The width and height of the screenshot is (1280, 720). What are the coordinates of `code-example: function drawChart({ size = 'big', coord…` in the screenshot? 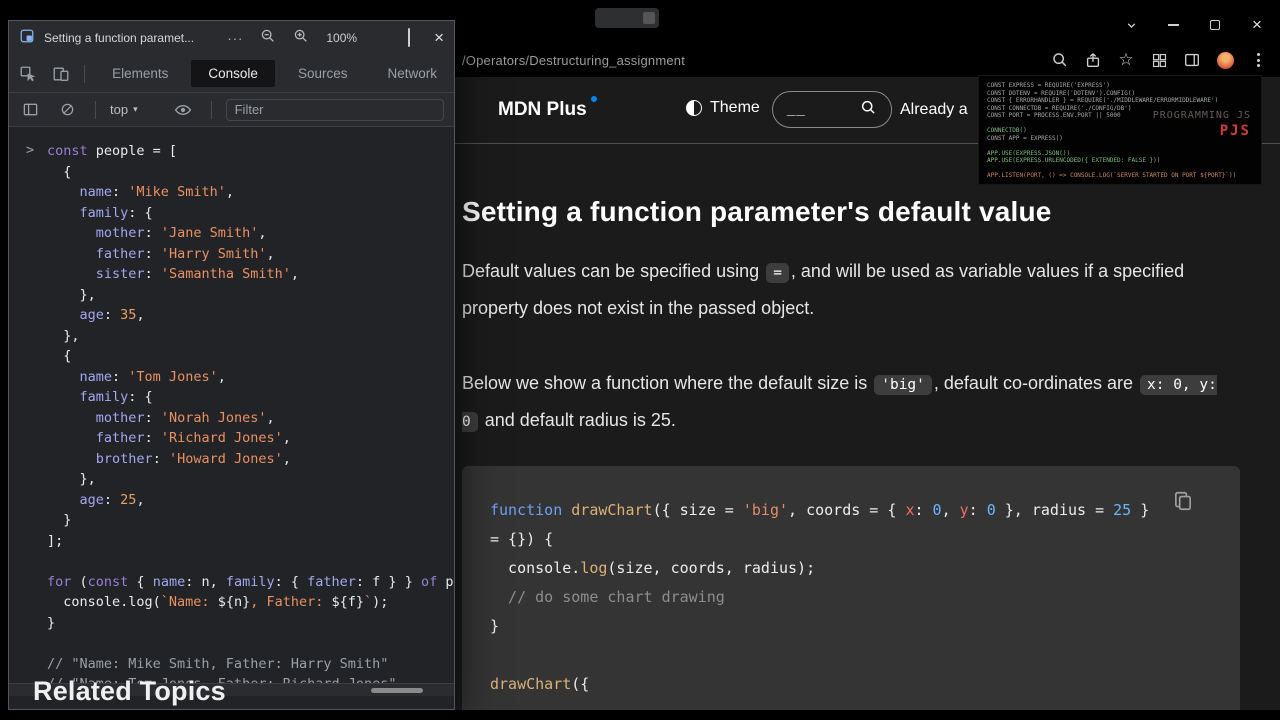 It's located at (820, 597).